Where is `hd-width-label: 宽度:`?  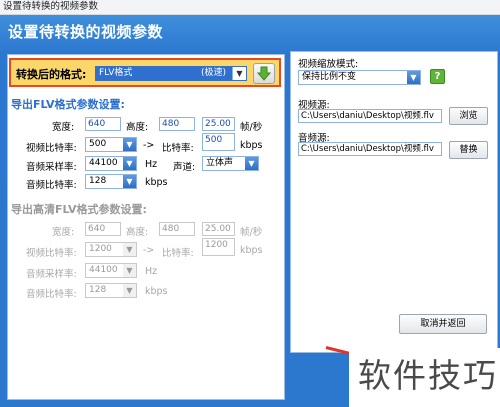
hd-width-label: 宽度: is located at coordinates (63, 232).